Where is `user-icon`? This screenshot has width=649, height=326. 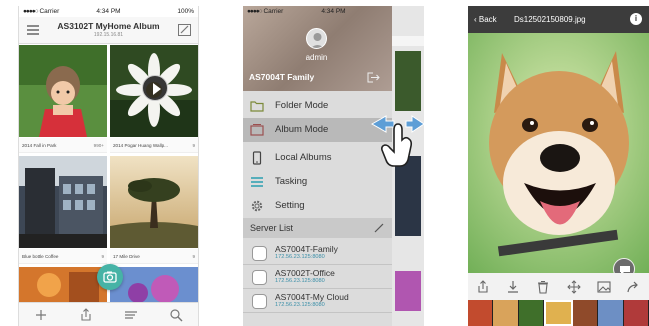 user-icon is located at coordinates (317, 40).